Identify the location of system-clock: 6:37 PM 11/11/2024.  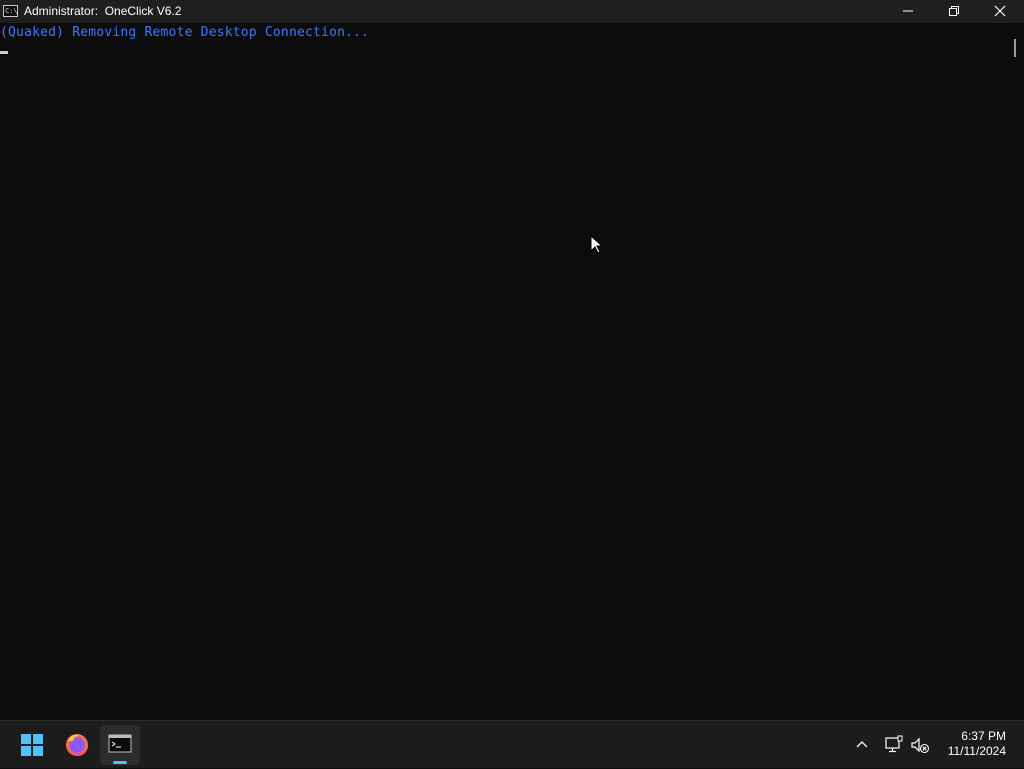
(971, 744).